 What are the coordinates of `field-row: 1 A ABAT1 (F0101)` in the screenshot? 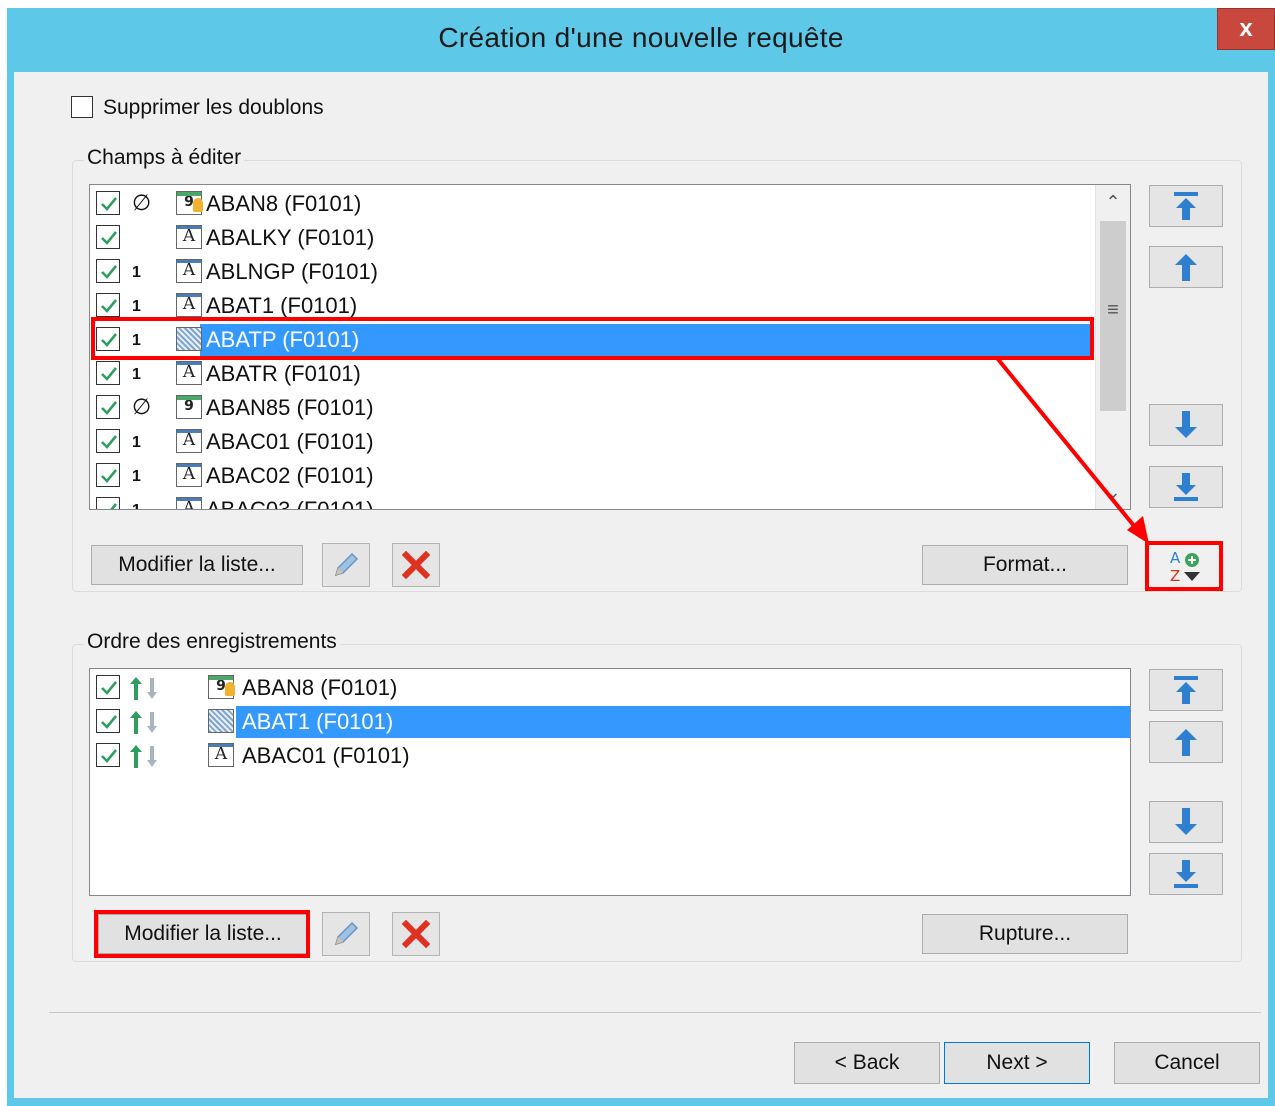 It's located at (610, 306).